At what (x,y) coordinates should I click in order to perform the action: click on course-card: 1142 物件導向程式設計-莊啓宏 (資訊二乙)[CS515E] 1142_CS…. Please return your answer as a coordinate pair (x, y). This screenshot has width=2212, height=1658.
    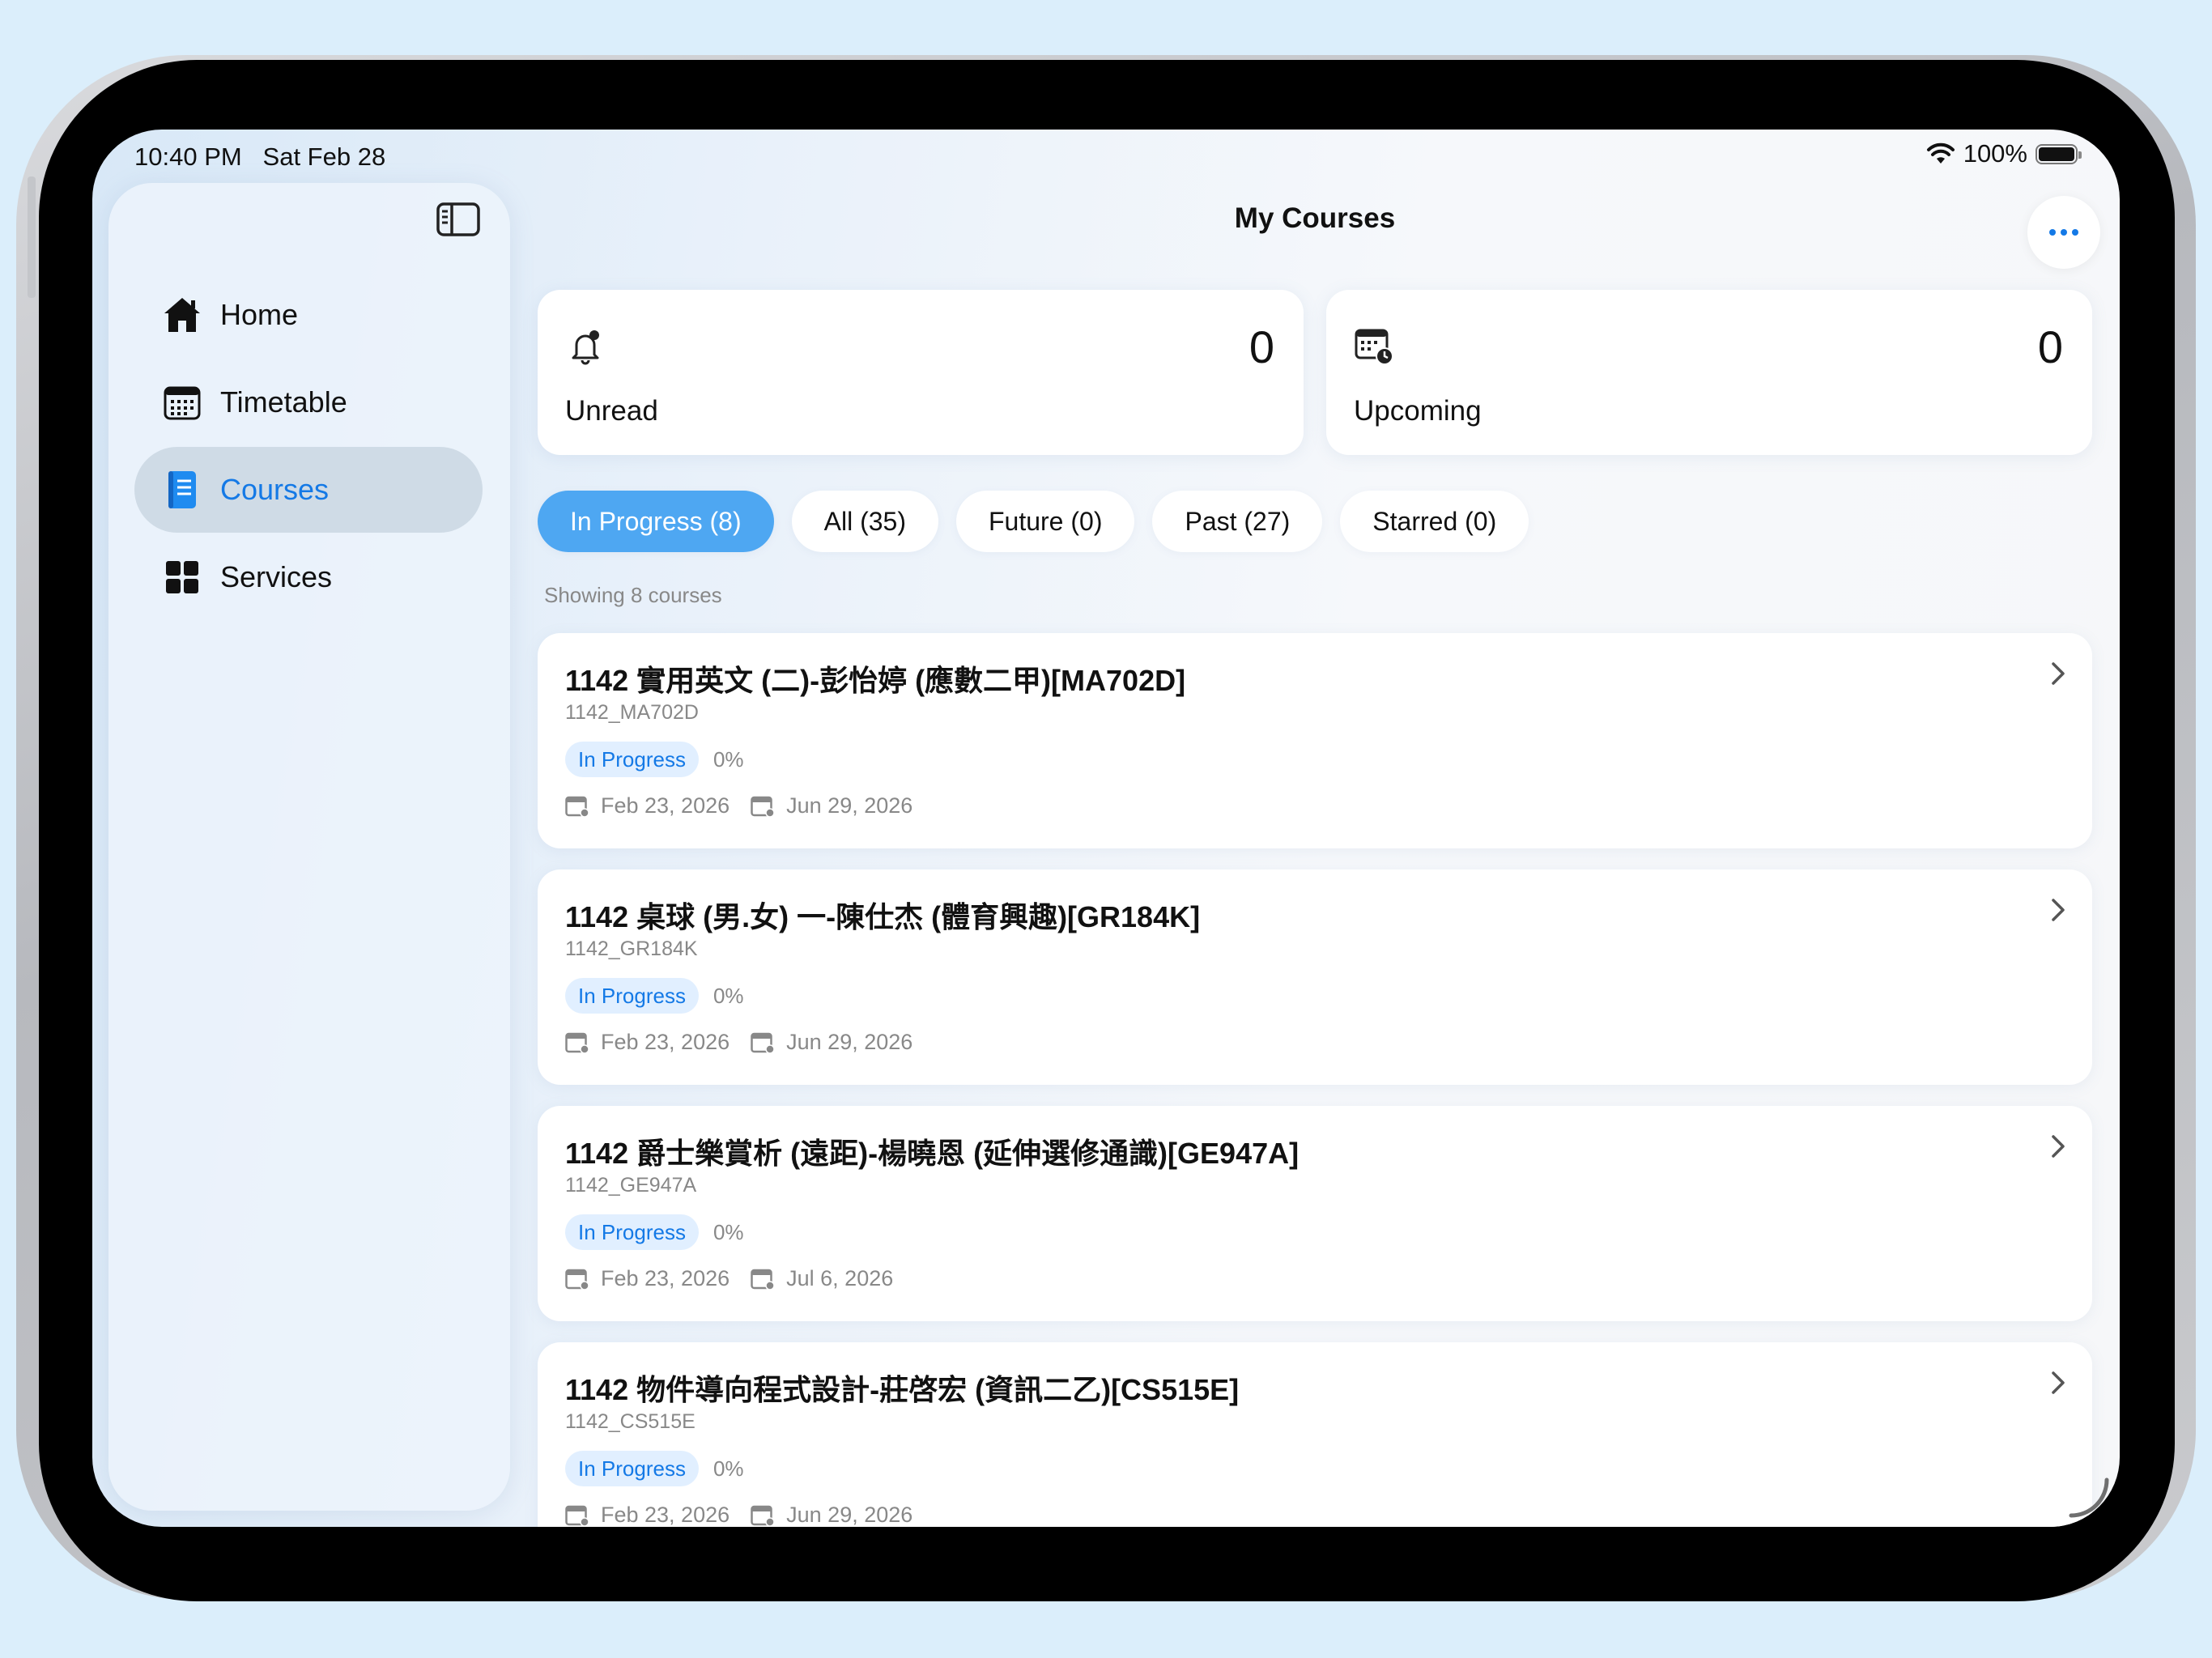
    Looking at the image, I should click on (1315, 1434).